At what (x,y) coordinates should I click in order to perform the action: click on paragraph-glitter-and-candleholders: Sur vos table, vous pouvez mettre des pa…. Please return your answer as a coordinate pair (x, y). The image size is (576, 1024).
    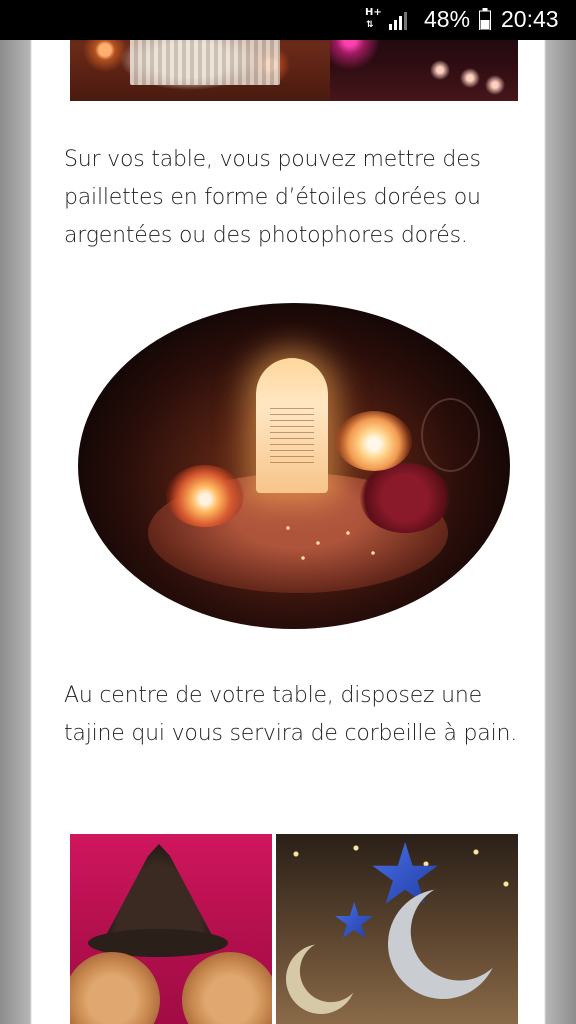
    Looking at the image, I should click on (272, 197).